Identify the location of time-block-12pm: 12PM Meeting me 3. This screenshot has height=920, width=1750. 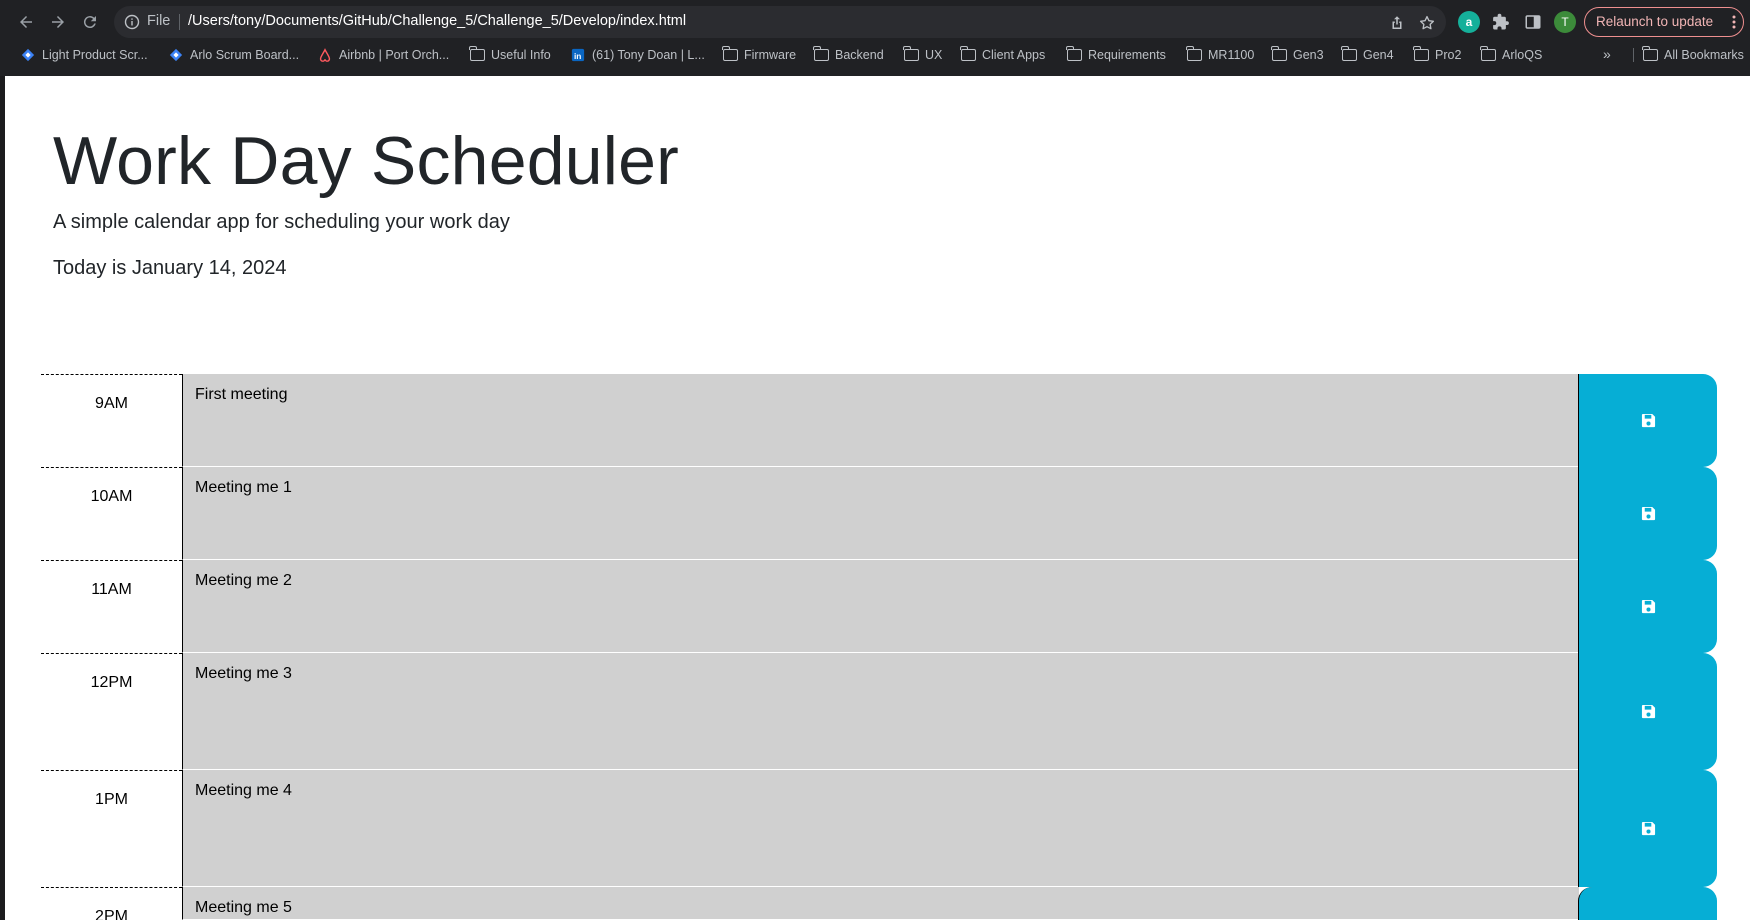
(879, 711).